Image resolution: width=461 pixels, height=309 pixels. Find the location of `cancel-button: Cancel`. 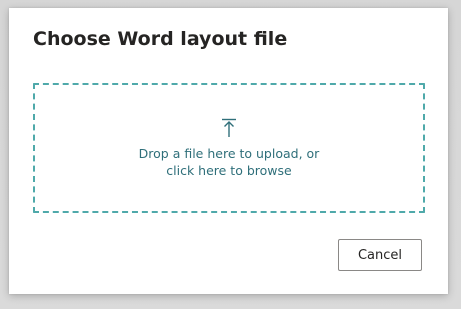

cancel-button: Cancel is located at coordinates (380, 255).